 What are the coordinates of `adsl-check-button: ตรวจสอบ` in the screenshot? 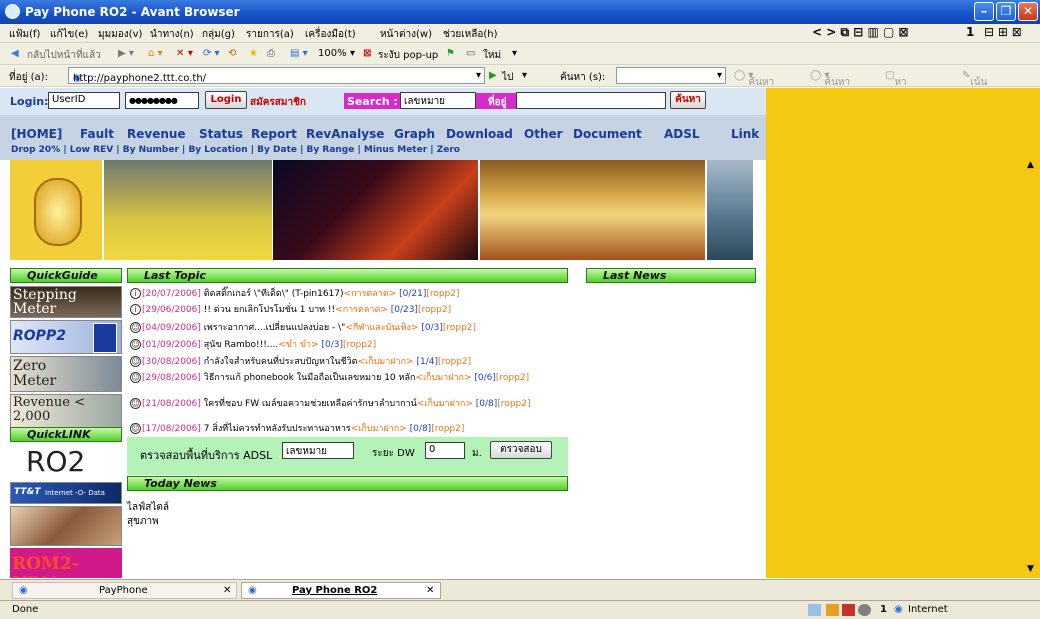 It's located at (521, 450).